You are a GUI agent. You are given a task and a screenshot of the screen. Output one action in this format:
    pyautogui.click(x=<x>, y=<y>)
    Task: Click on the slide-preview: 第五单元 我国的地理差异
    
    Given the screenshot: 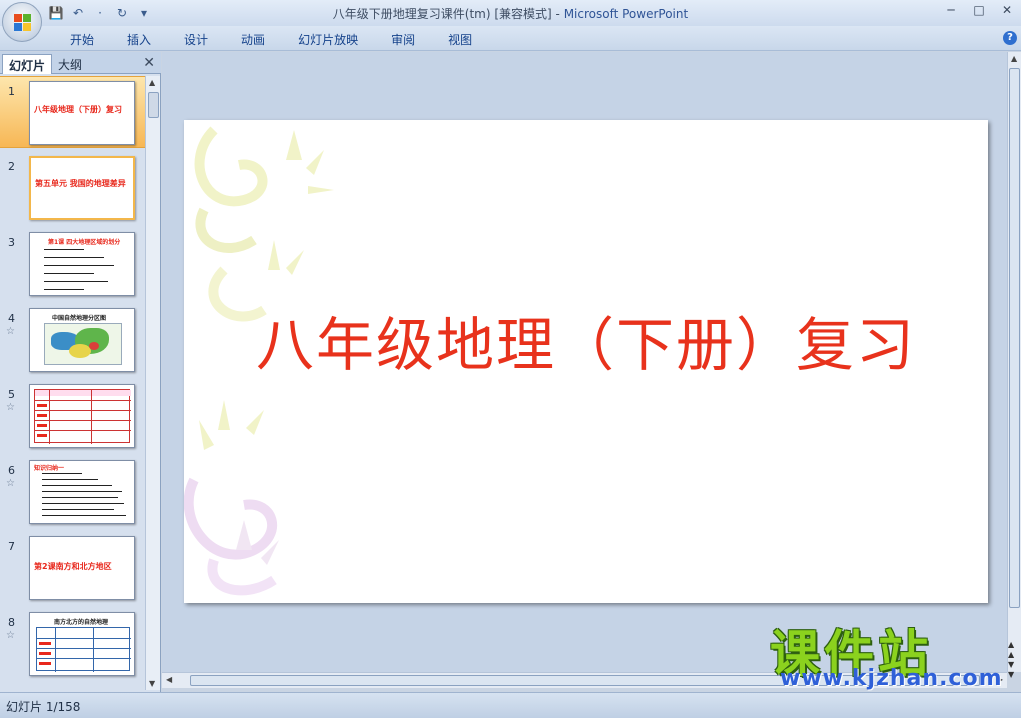 What is the action you would take?
    pyautogui.click(x=82, y=188)
    